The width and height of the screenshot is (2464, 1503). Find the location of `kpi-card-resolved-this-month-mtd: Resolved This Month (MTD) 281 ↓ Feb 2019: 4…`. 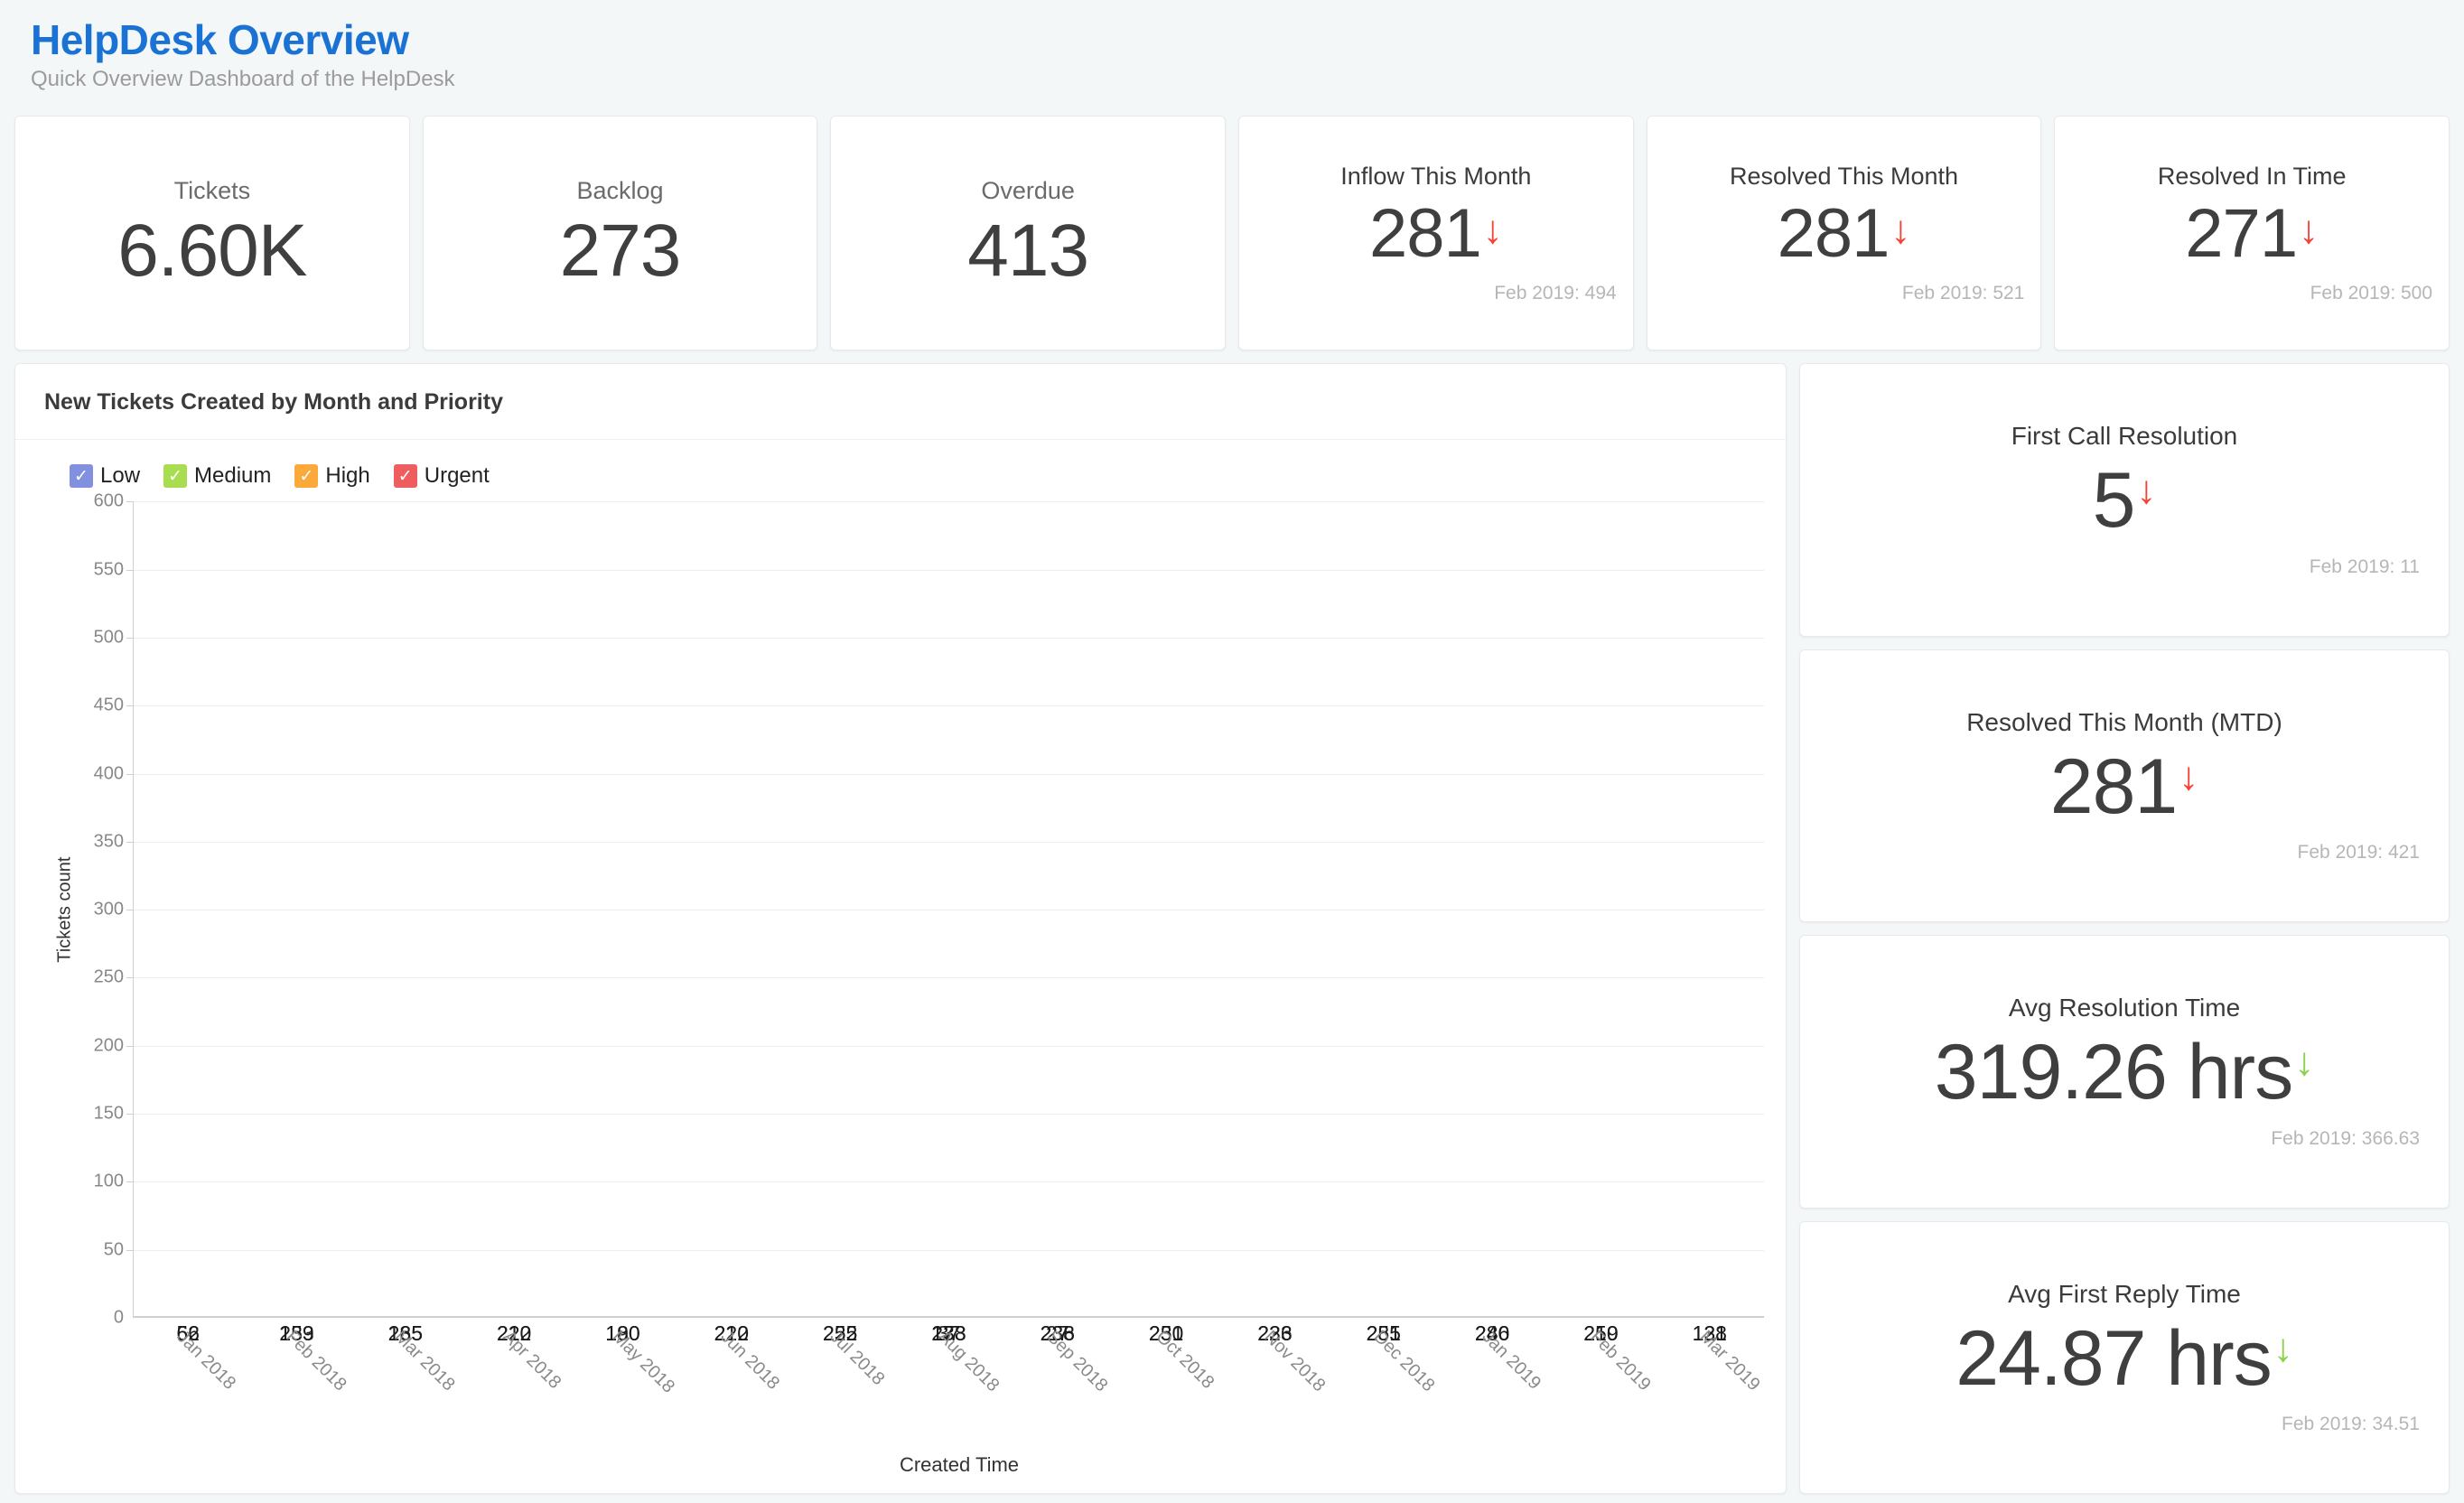

kpi-card-resolved-this-month-mtd: Resolved This Month (MTD) 281 ↓ Feb 2019: 4… is located at coordinates (2124, 786).